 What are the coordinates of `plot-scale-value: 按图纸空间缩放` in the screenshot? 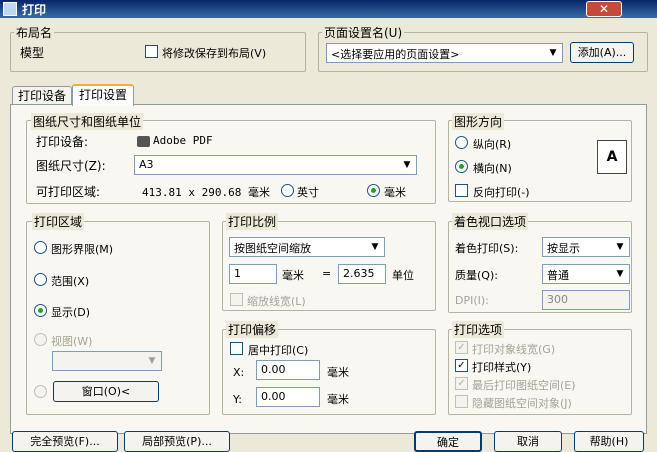 It's located at (272, 248).